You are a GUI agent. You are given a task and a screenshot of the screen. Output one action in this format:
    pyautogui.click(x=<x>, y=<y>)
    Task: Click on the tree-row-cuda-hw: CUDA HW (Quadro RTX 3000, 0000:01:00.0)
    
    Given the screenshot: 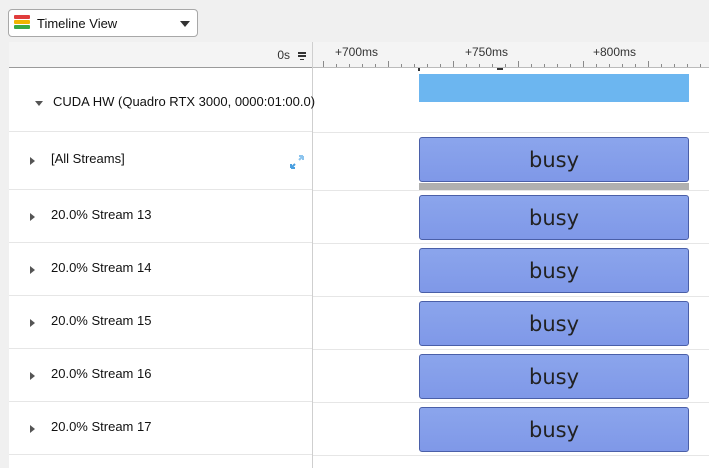 What is the action you would take?
    pyautogui.click(x=162, y=104)
    